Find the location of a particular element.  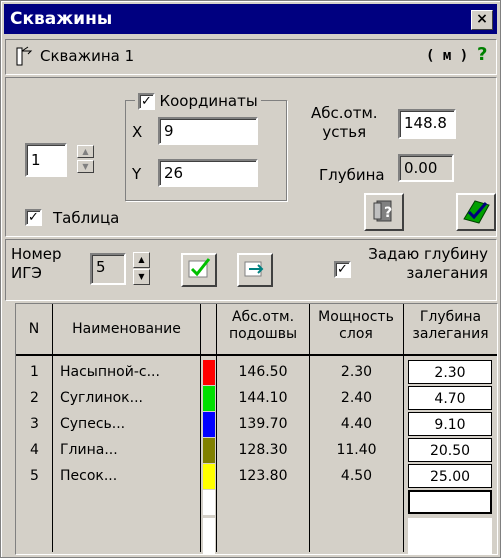

title-bar: Скважины × is located at coordinates (250, 19).